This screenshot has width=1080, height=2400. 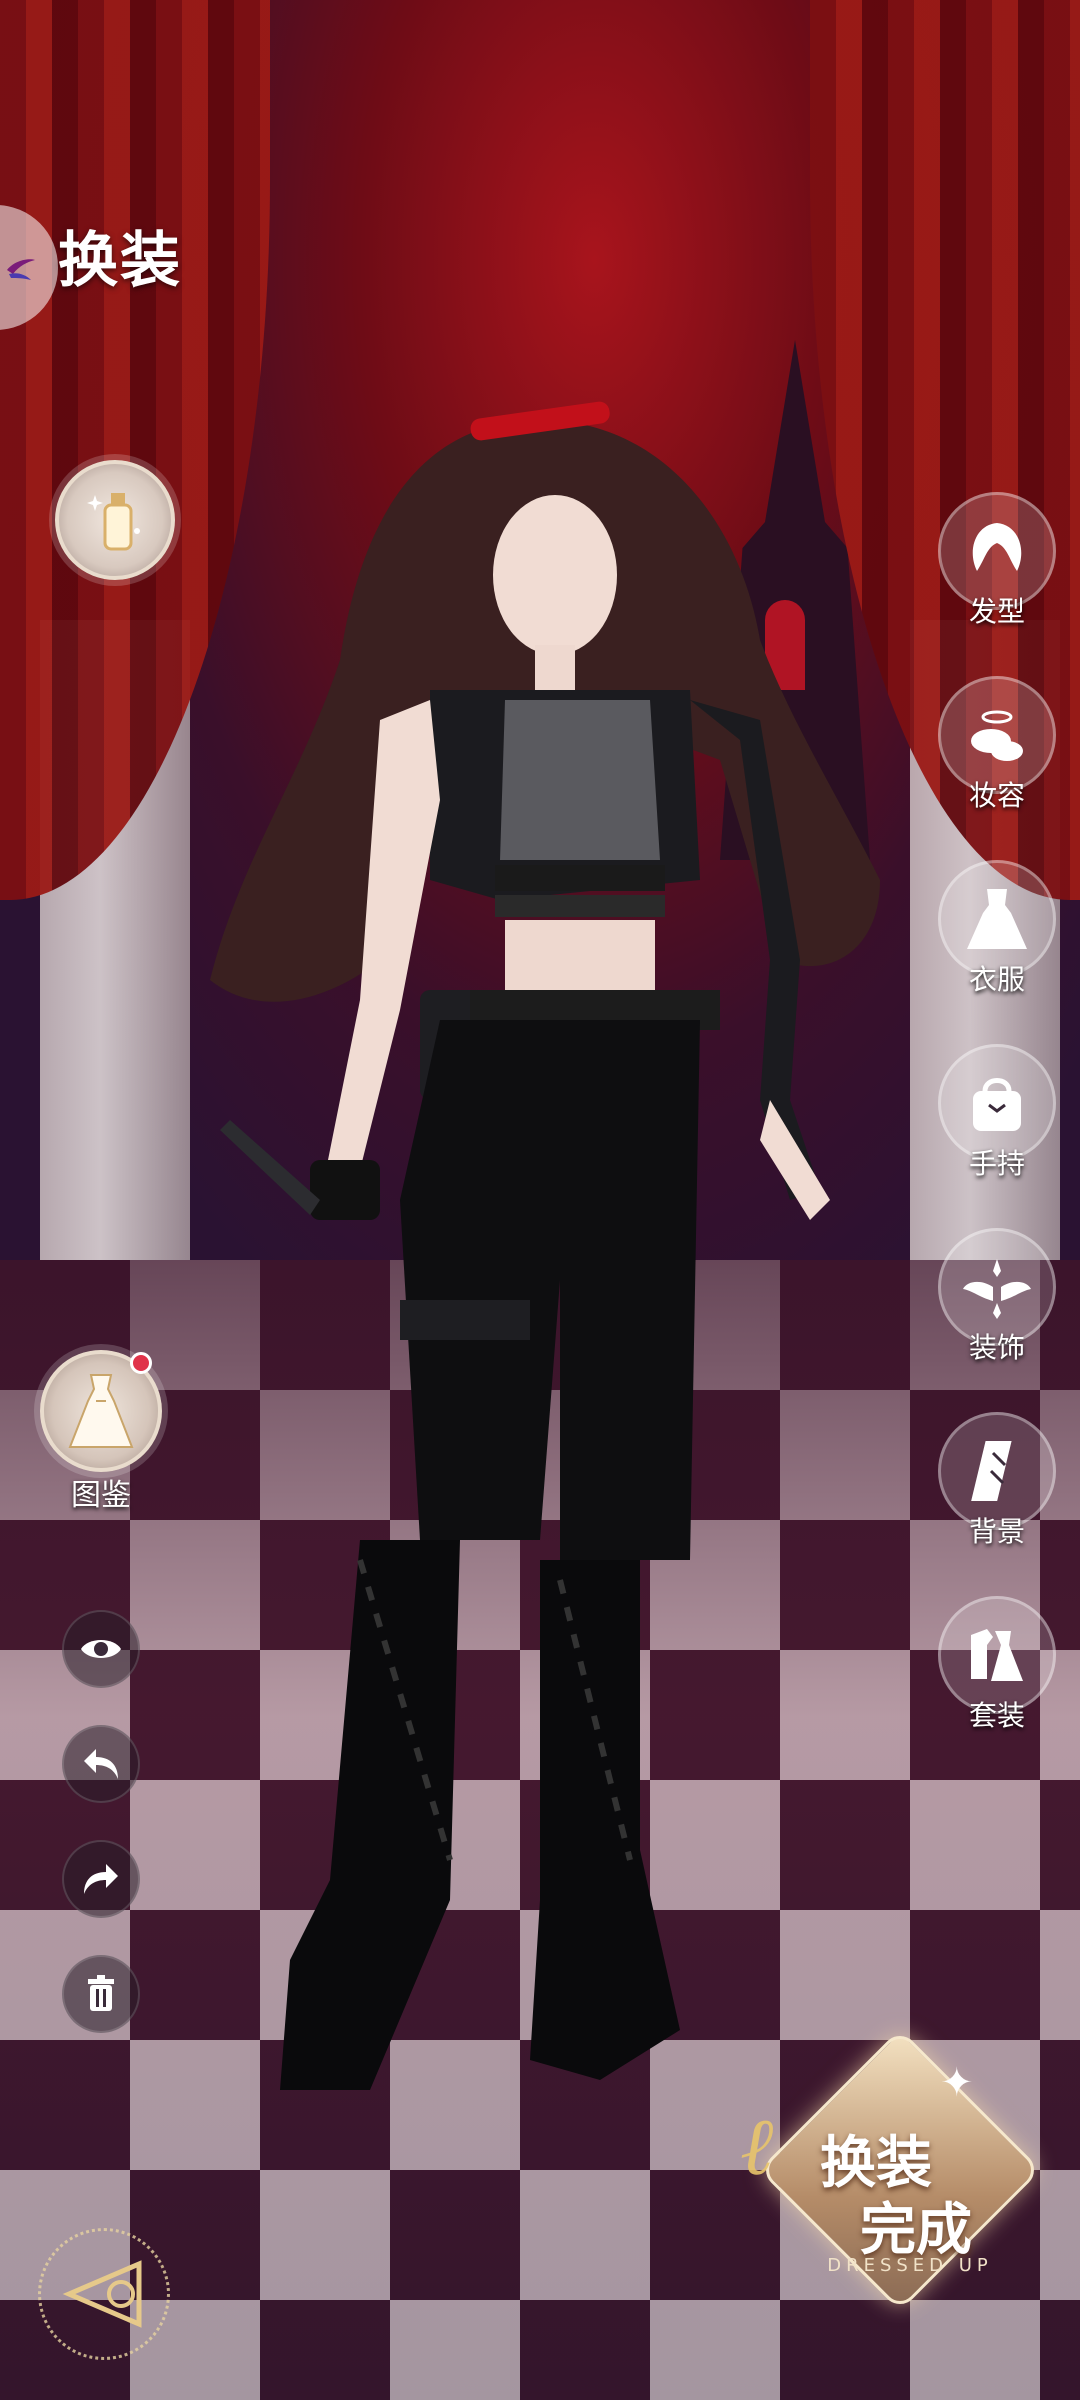 What do you see at coordinates (997, 1289) in the screenshot?
I see `wings-icon` at bounding box center [997, 1289].